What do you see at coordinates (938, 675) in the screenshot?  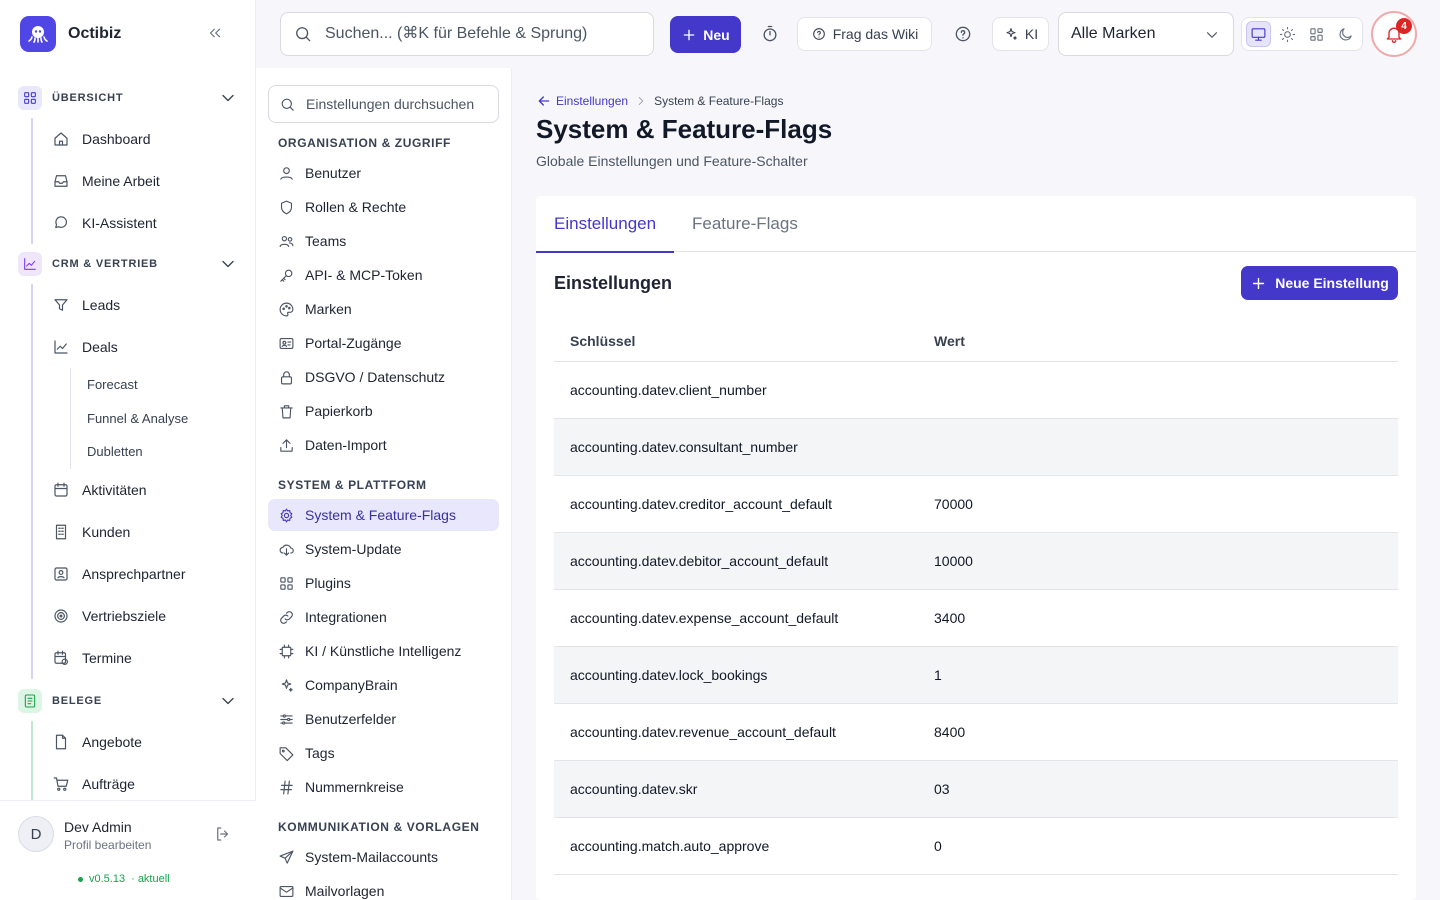 I see `setting-value: 1` at bounding box center [938, 675].